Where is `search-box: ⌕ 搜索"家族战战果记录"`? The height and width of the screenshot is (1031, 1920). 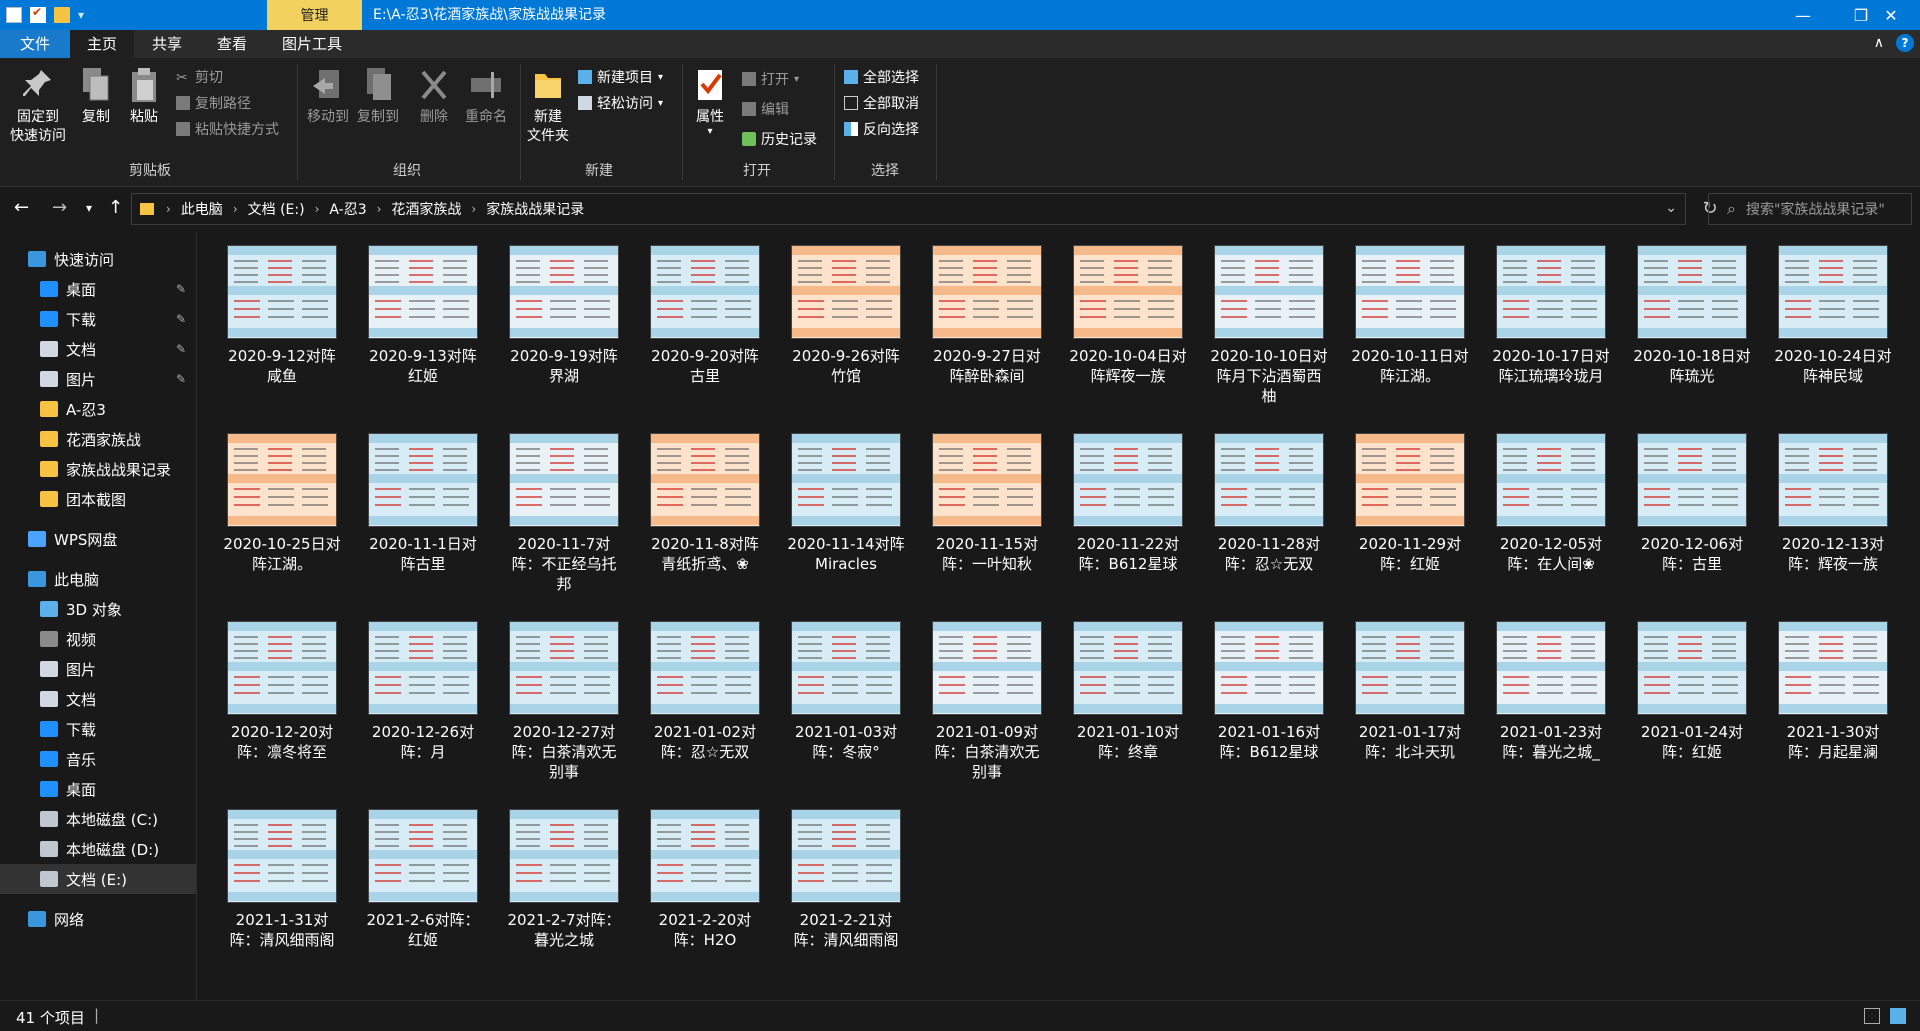
search-box: ⌕ 搜索"家族战战果记录" is located at coordinates (1810, 209).